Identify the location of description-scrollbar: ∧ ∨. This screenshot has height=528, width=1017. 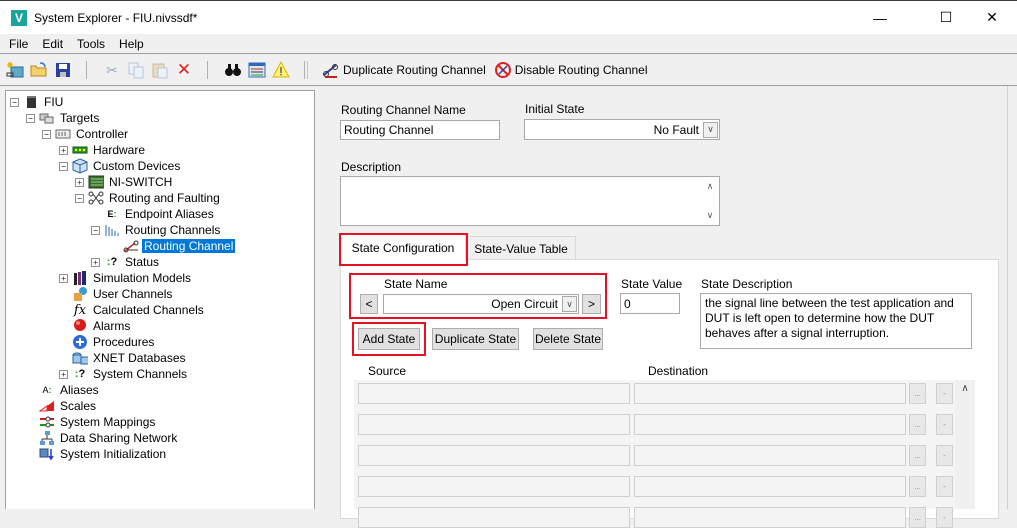
(710, 201).